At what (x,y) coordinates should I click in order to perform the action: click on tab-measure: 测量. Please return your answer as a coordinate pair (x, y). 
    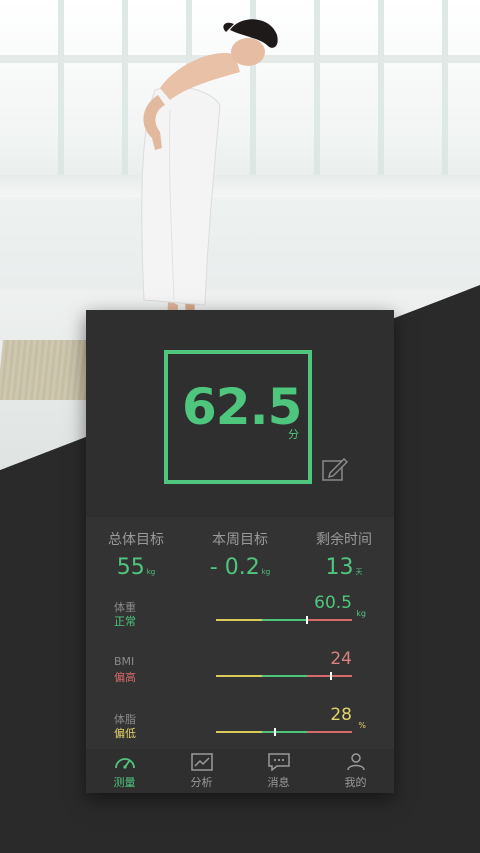
    Looking at the image, I should click on (124, 771).